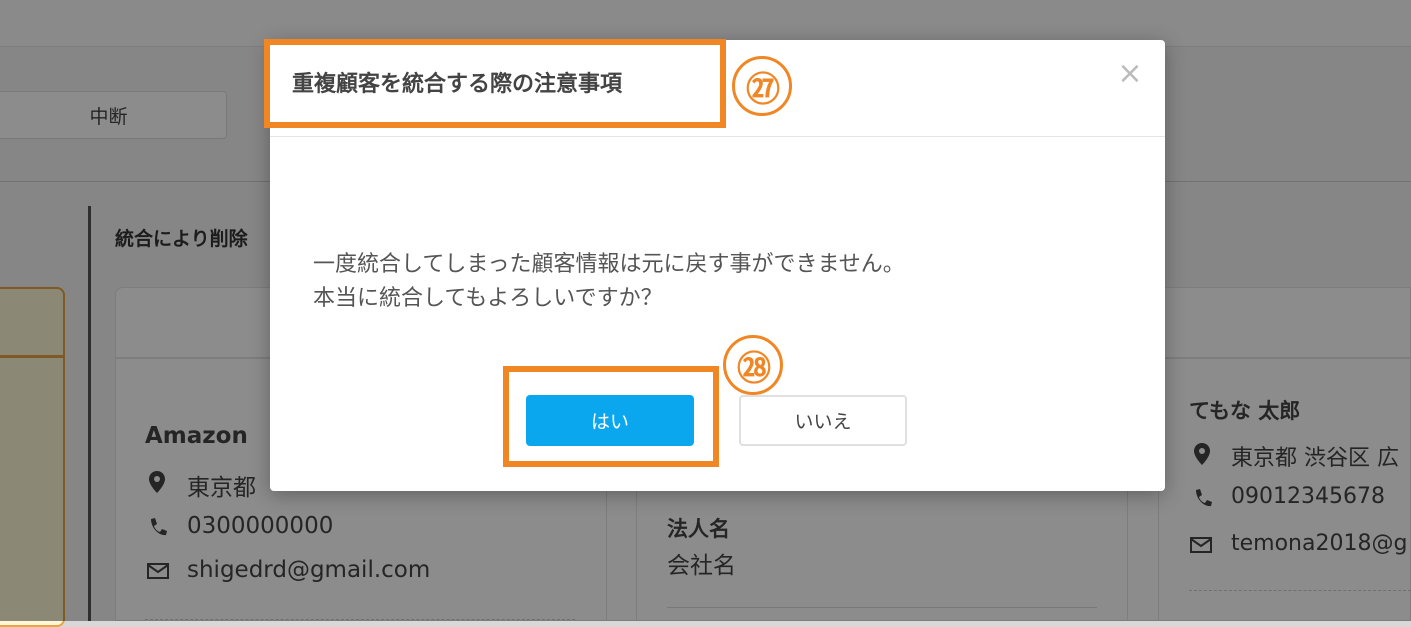 The image size is (1411, 627). Describe the element at coordinates (762, 86) in the screenshot. I see `step-marker-27: ㉗` at that location.